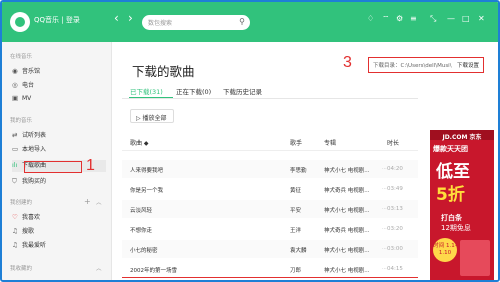 This screenshot has height=282, width=500. What do you see at coordinates (298, 170) in the screenshot?
I see `song-artist: 李思勤` at bounding box center [298, 170].